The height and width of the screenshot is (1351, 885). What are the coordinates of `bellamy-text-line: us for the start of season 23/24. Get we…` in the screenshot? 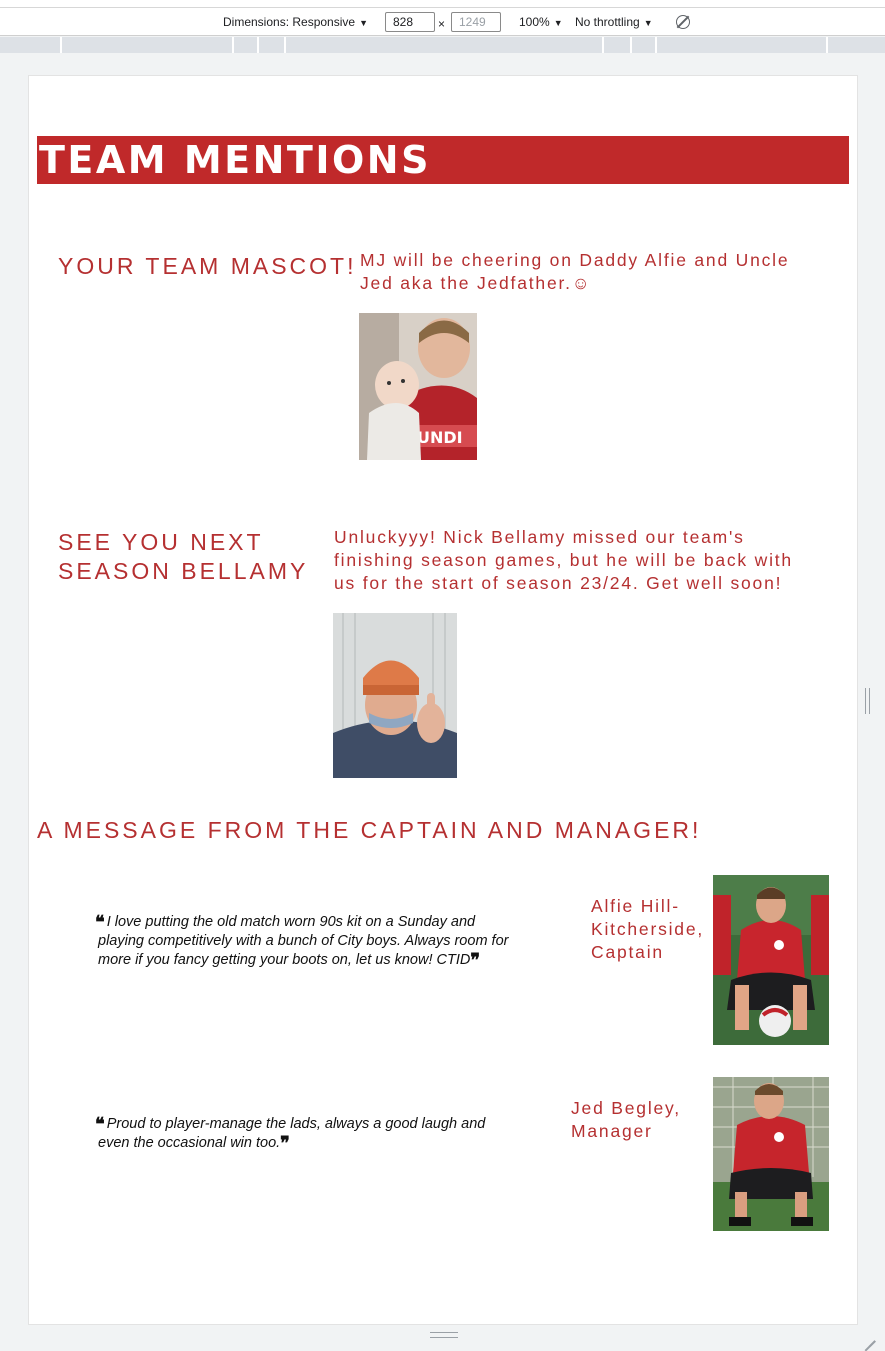 It's located at (558, 583).